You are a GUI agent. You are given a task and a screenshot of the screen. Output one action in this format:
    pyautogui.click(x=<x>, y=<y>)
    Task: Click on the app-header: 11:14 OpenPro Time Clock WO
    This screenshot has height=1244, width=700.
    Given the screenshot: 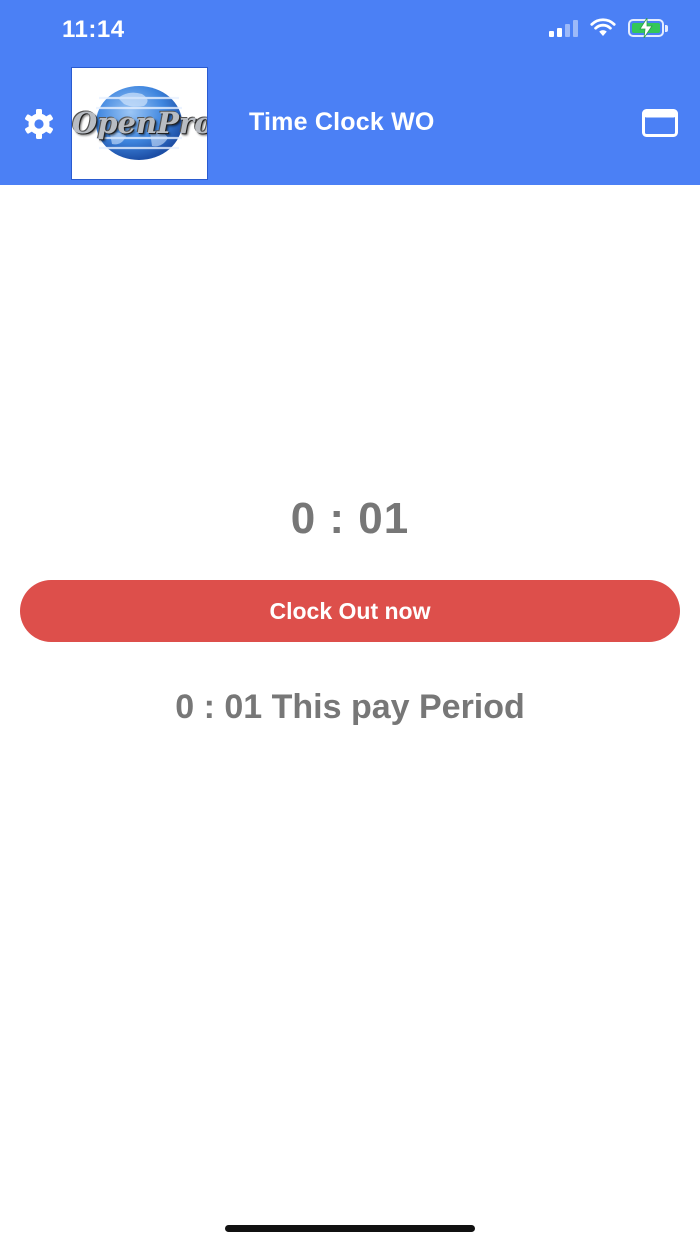 What is the action you would take?
    pyautogui.click(x=350, y=92)
    